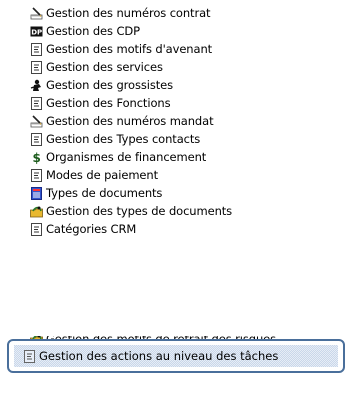 The height and width of the screenshot is (397, 364). I want to click on menu-item-cdp: DP Gestion des CDP, so click(85, 31).